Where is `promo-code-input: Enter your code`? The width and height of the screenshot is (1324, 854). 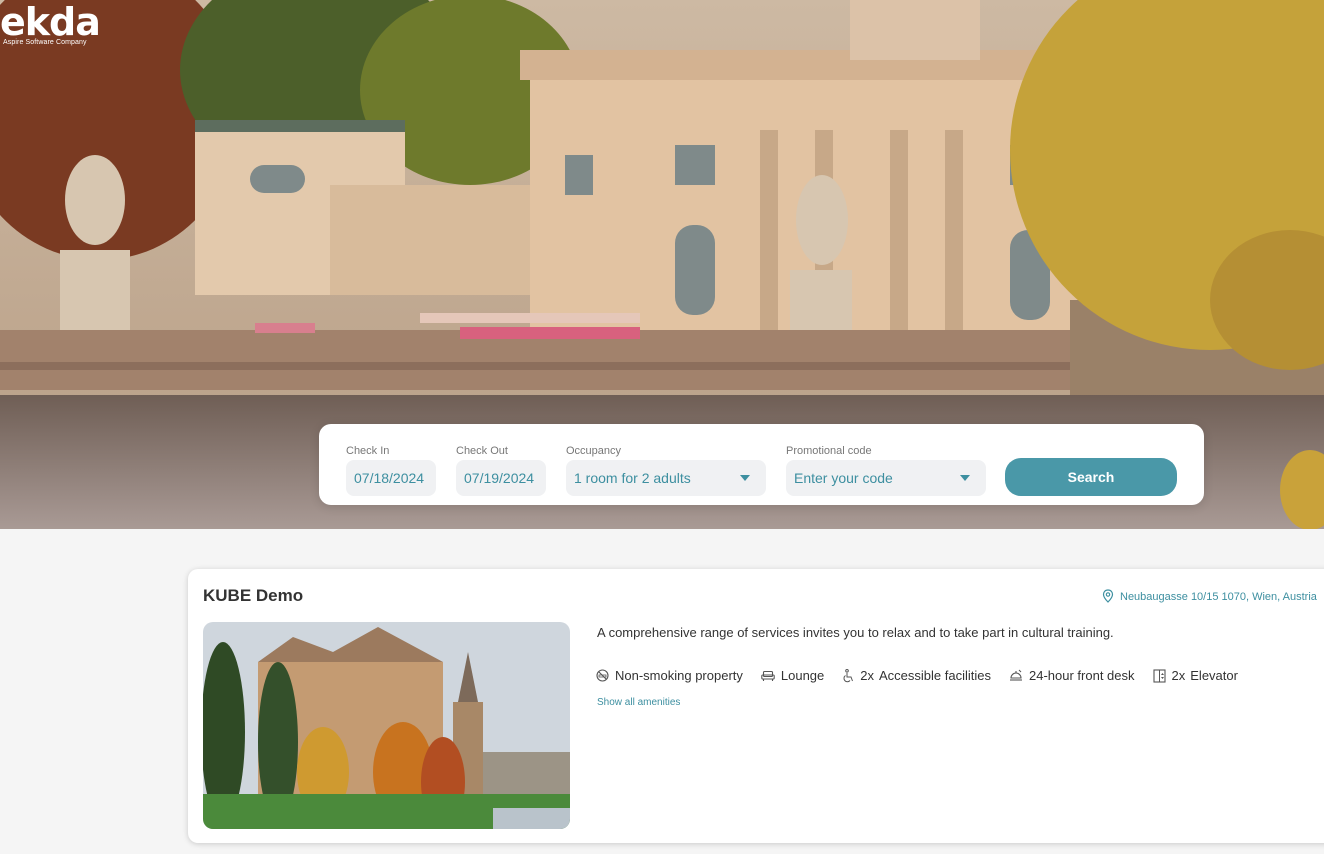 promo-code-input: Enter your code is located at coordinates (886, 478).